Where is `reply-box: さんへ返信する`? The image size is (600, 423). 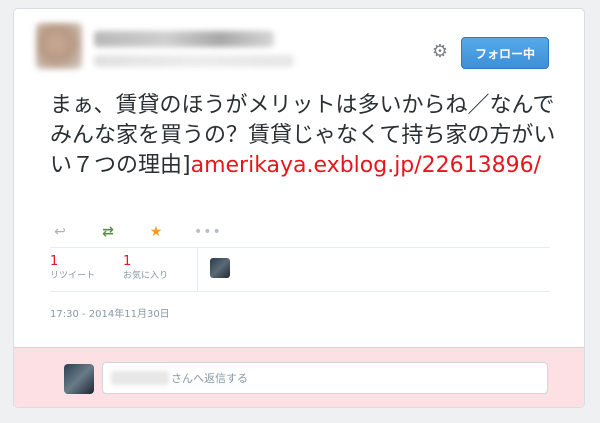
reply-box: さんへ返信する is located at coordinates (299, 377).